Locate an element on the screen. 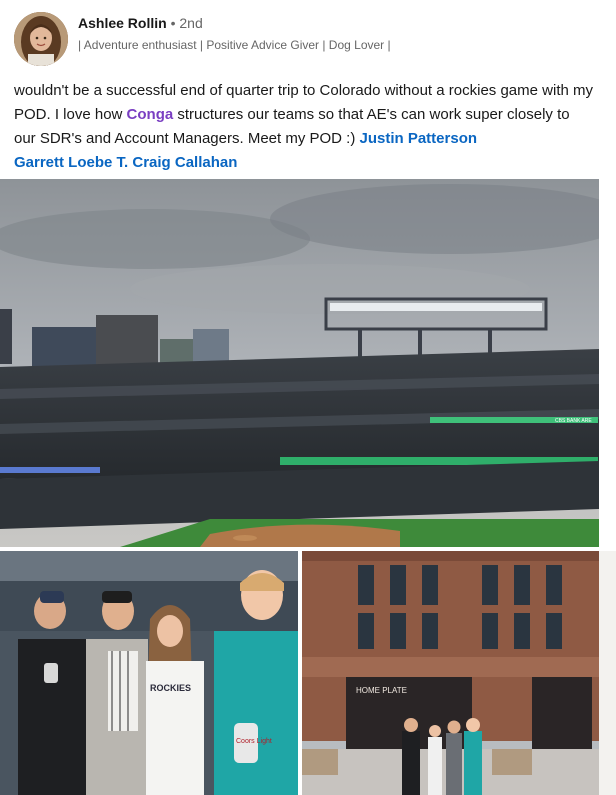  scroll-gutter is located at coordinates (607, 673).